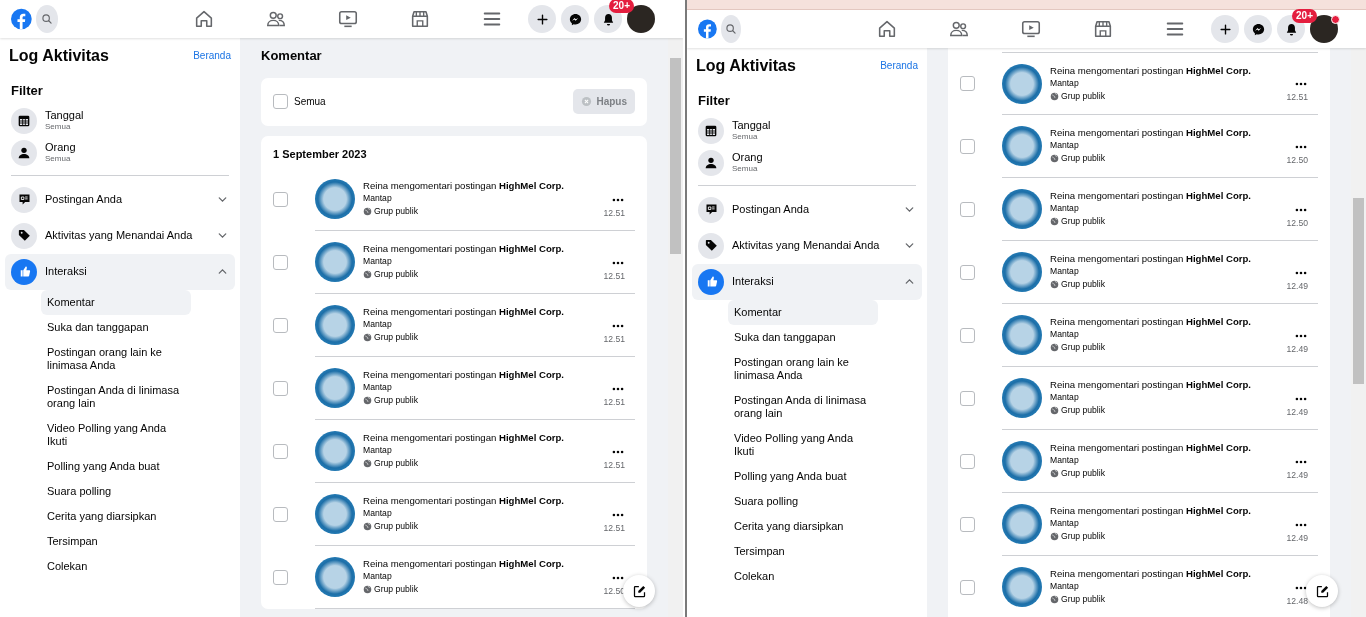  What do you see at coordinates (614, 213) in the screenshot?
I see `time-label: 12.51` at bounding box center [614, 213].